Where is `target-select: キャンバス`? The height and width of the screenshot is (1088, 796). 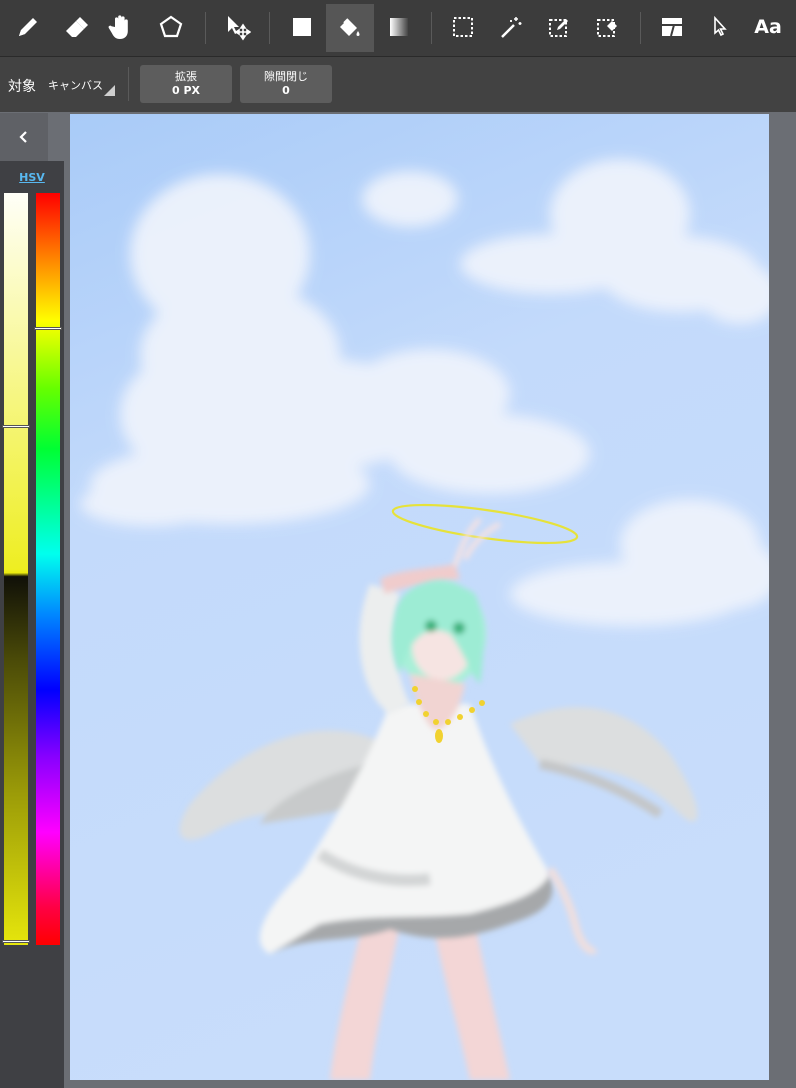 target-select: キャンバス is located at coordinates (81, 85).